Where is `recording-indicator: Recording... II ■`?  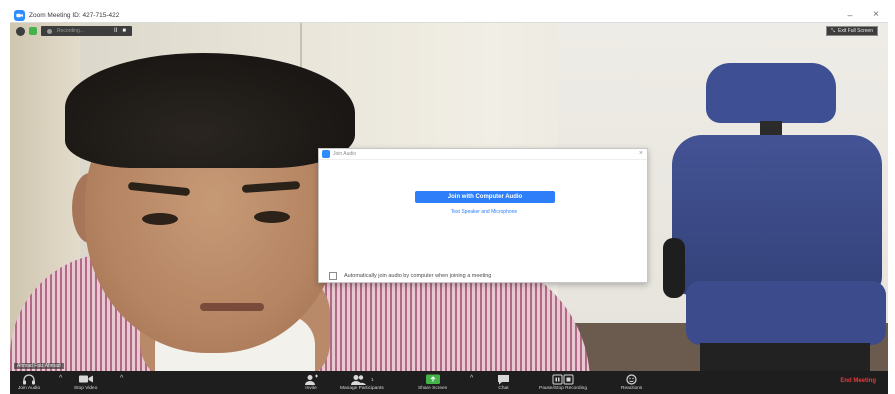 recording-indicator: Recording... II ■ is located at coordinates (86, 31).